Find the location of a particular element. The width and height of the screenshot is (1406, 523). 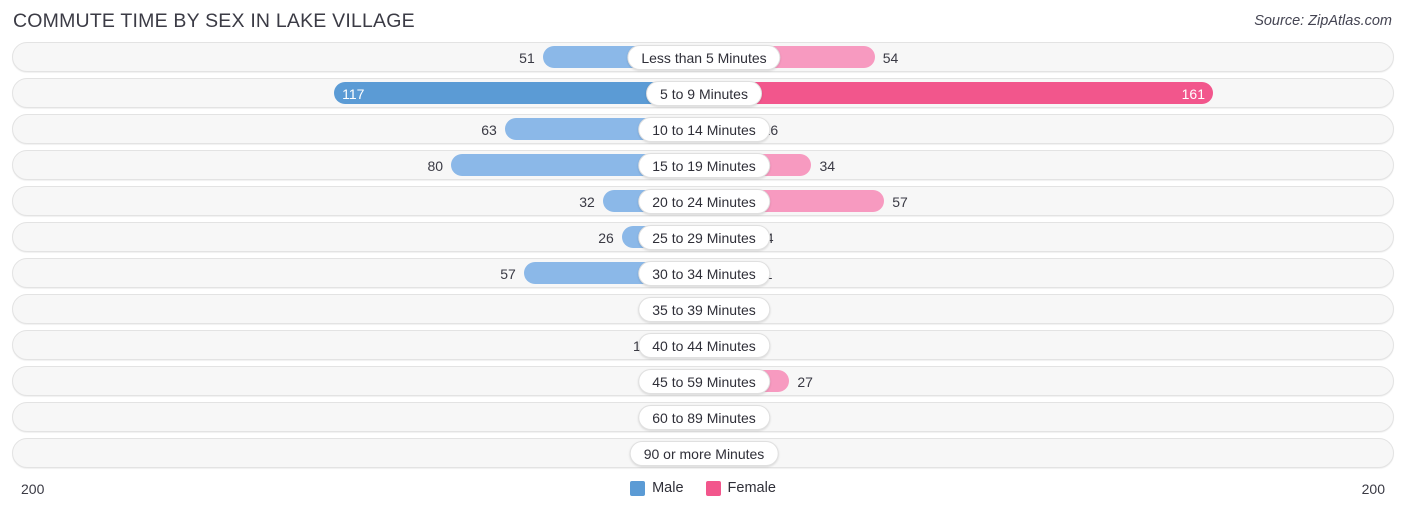

chart-row: 32 57 20 to 24 Minutes is located at coordinates (703, 201).